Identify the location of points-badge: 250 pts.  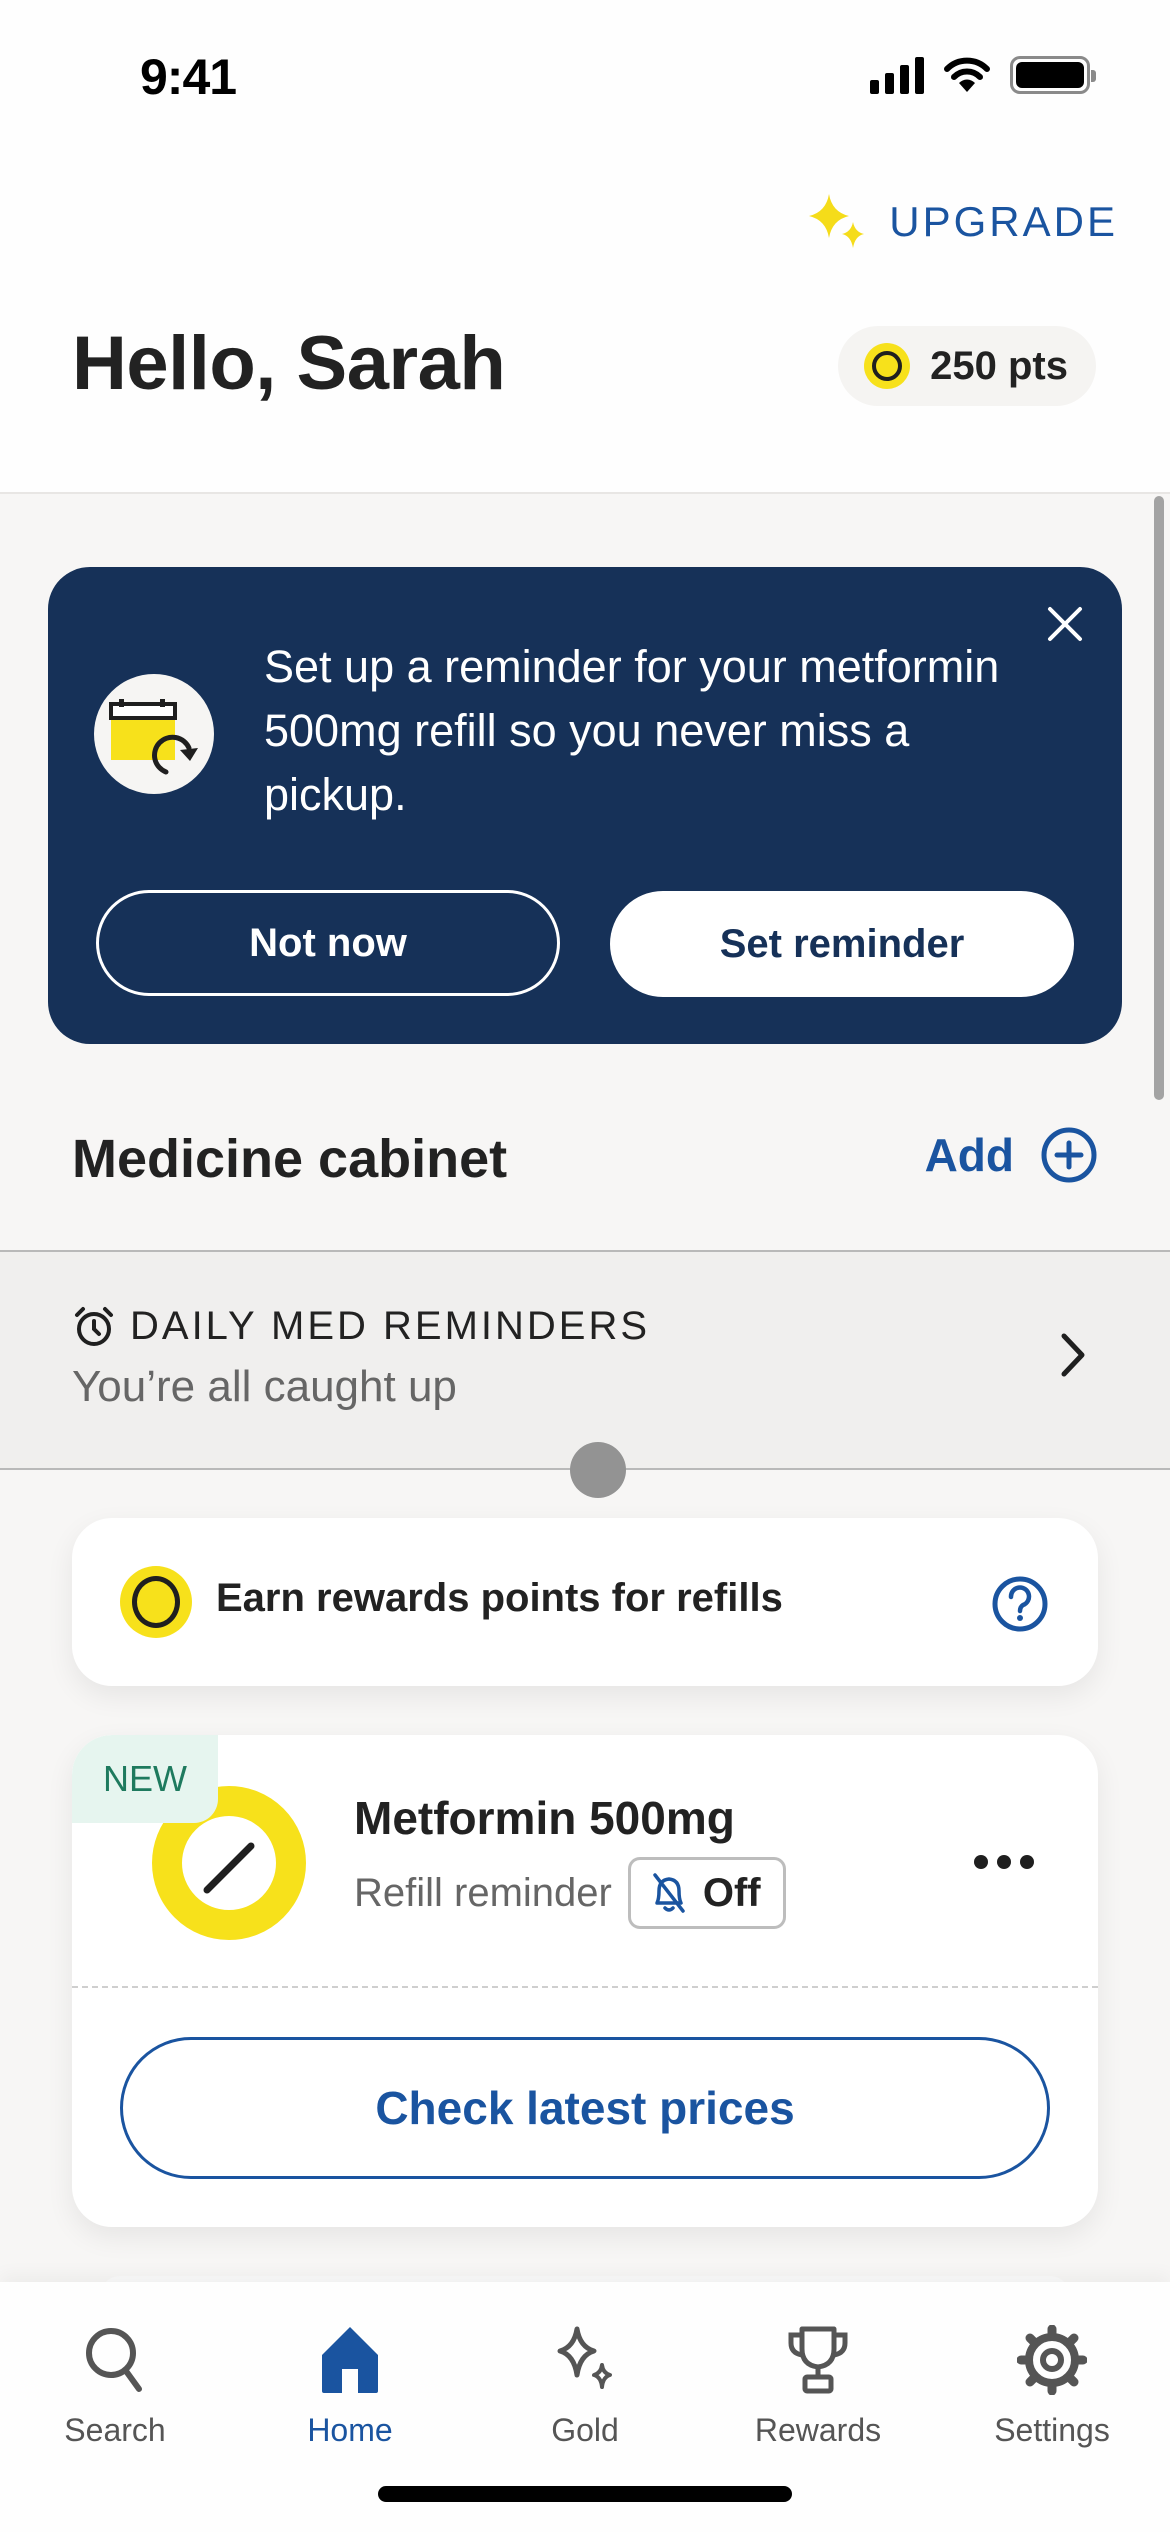
(967, 366).